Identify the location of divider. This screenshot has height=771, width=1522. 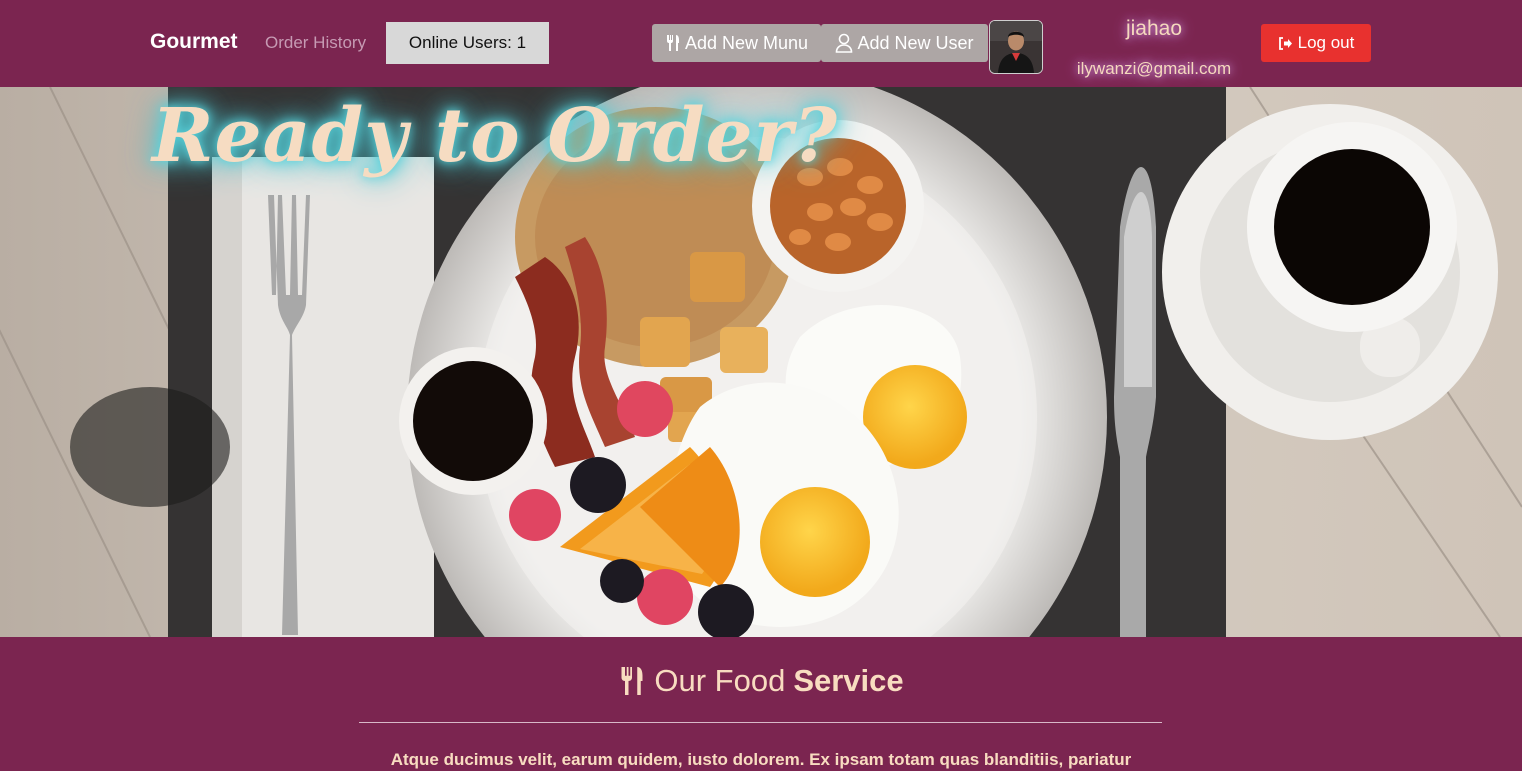
(760, 722).